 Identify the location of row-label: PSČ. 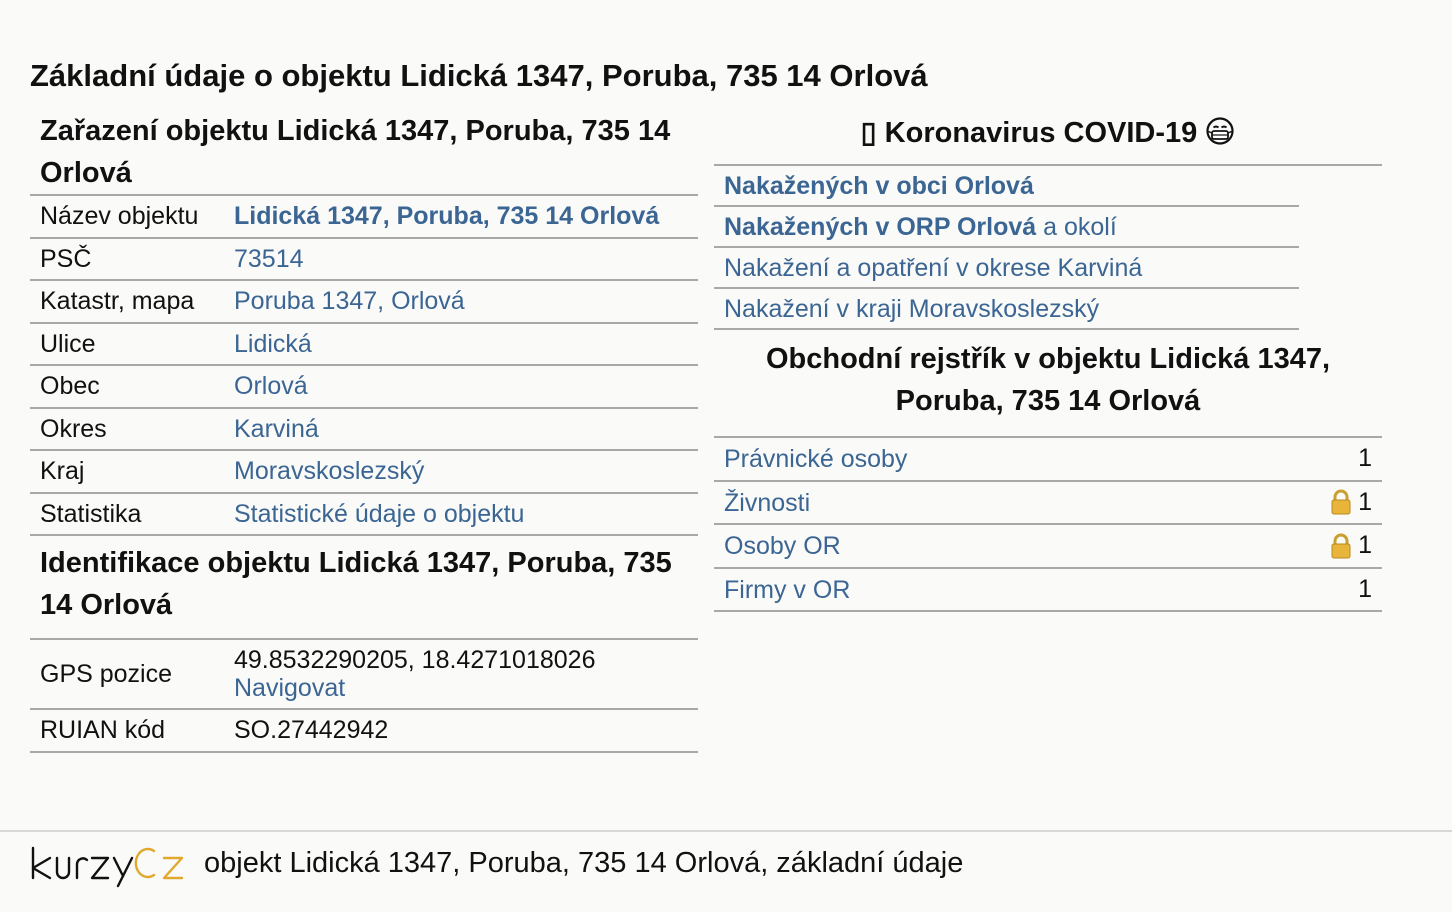
(127, 259).